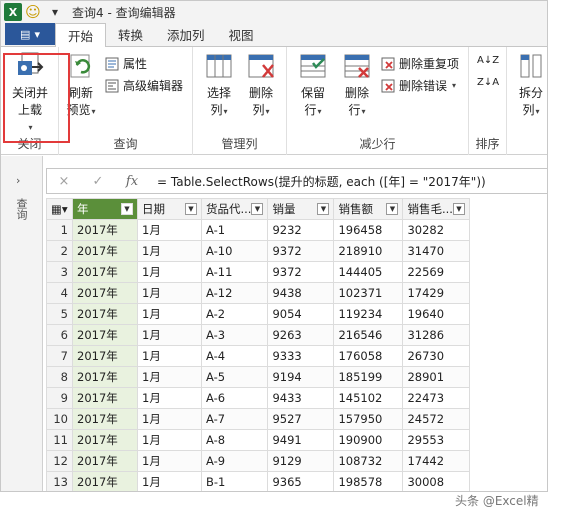 This screenshot has width=581, height=524. Describe the element at coordinates (234, 251) in the screenshot. I see `table-cell: A-10` at that location.